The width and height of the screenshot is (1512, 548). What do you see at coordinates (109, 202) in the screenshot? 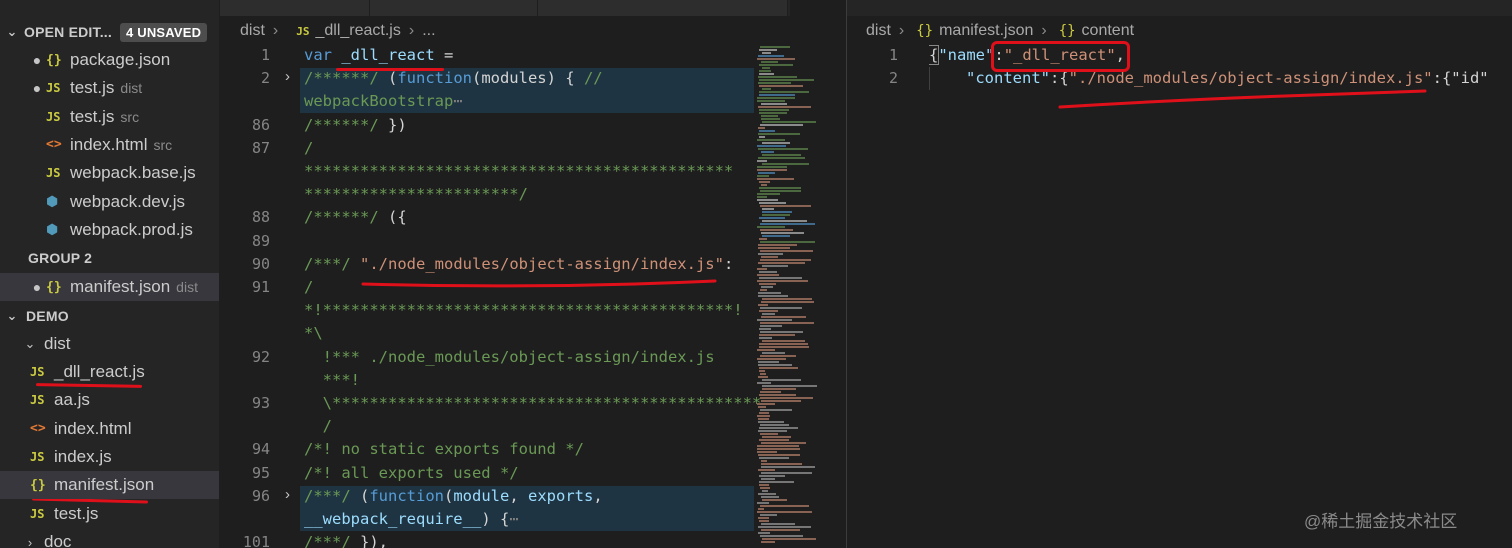
I see `file-item: ⬢ webpack.dev.js` at bounding box center [109, 202].